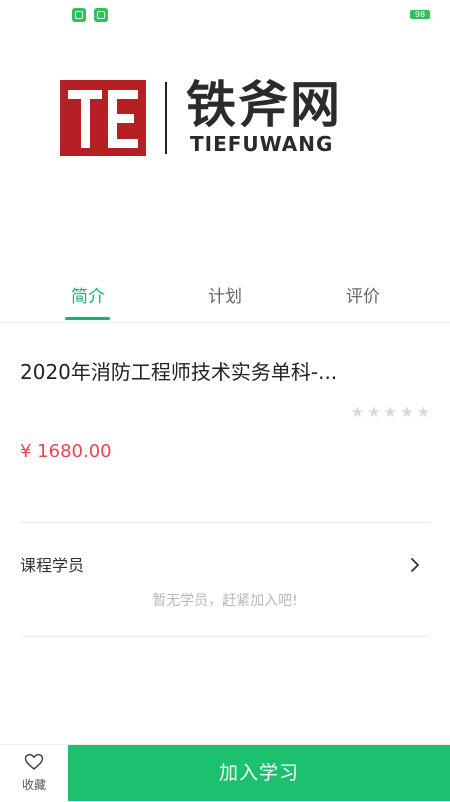  Describe the element at coordinates (88, 294) in the screenshot. I see `tab-intro: 简介` at that location.